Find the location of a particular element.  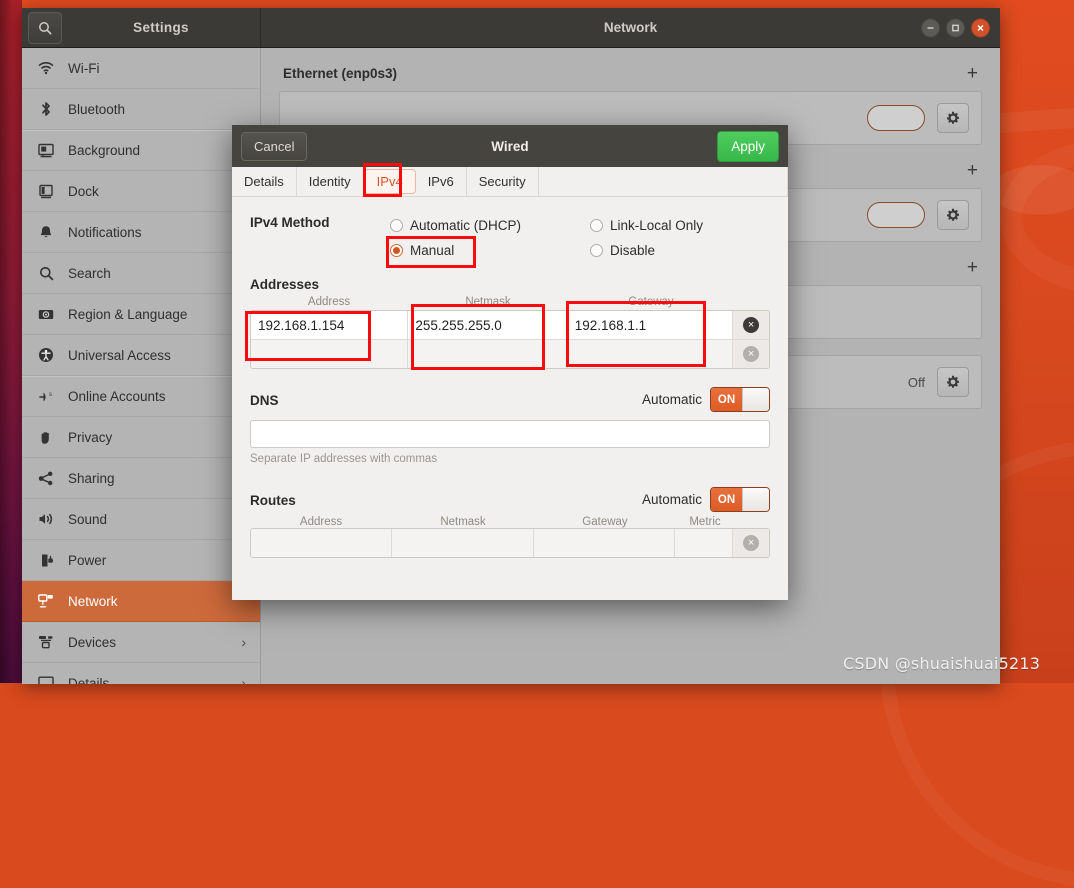

sidebar-item-universal-access: Universal Access is located at coordinates (141, 355).